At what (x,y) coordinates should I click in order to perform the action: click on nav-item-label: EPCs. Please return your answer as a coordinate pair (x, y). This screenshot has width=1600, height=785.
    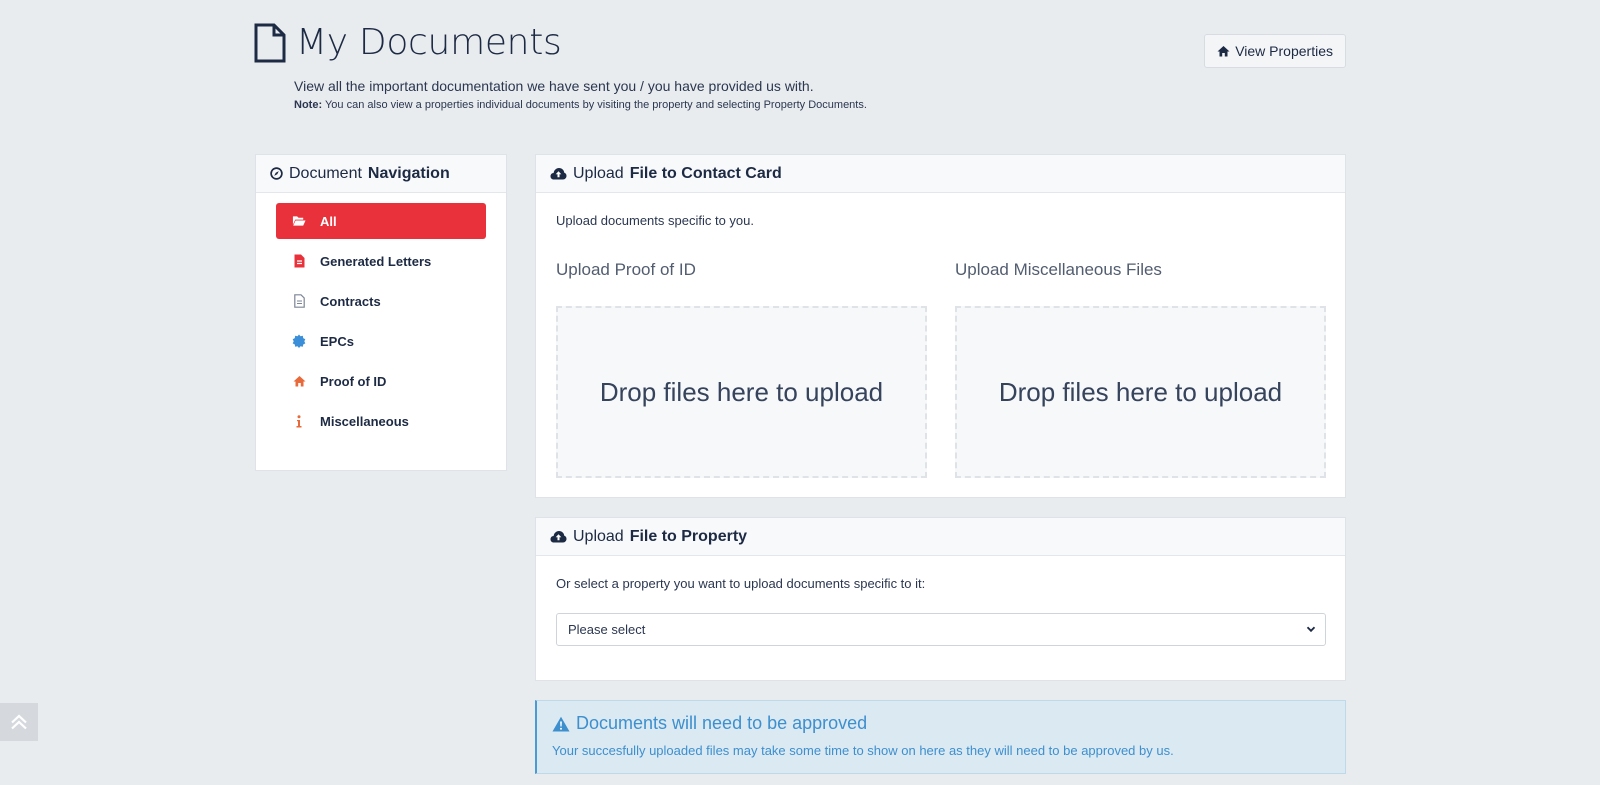
    Looking at the image, I should click on (337, 341).